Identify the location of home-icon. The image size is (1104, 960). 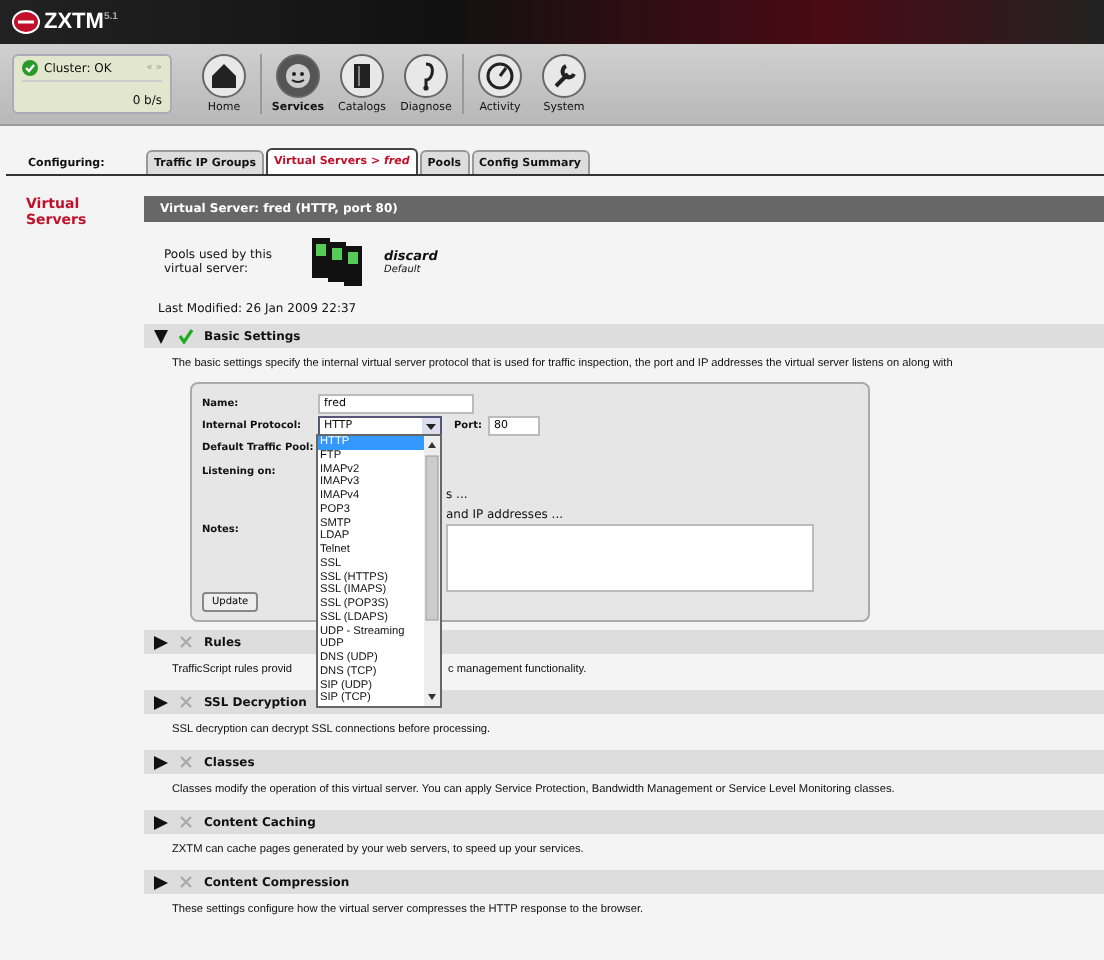
(224, 76).